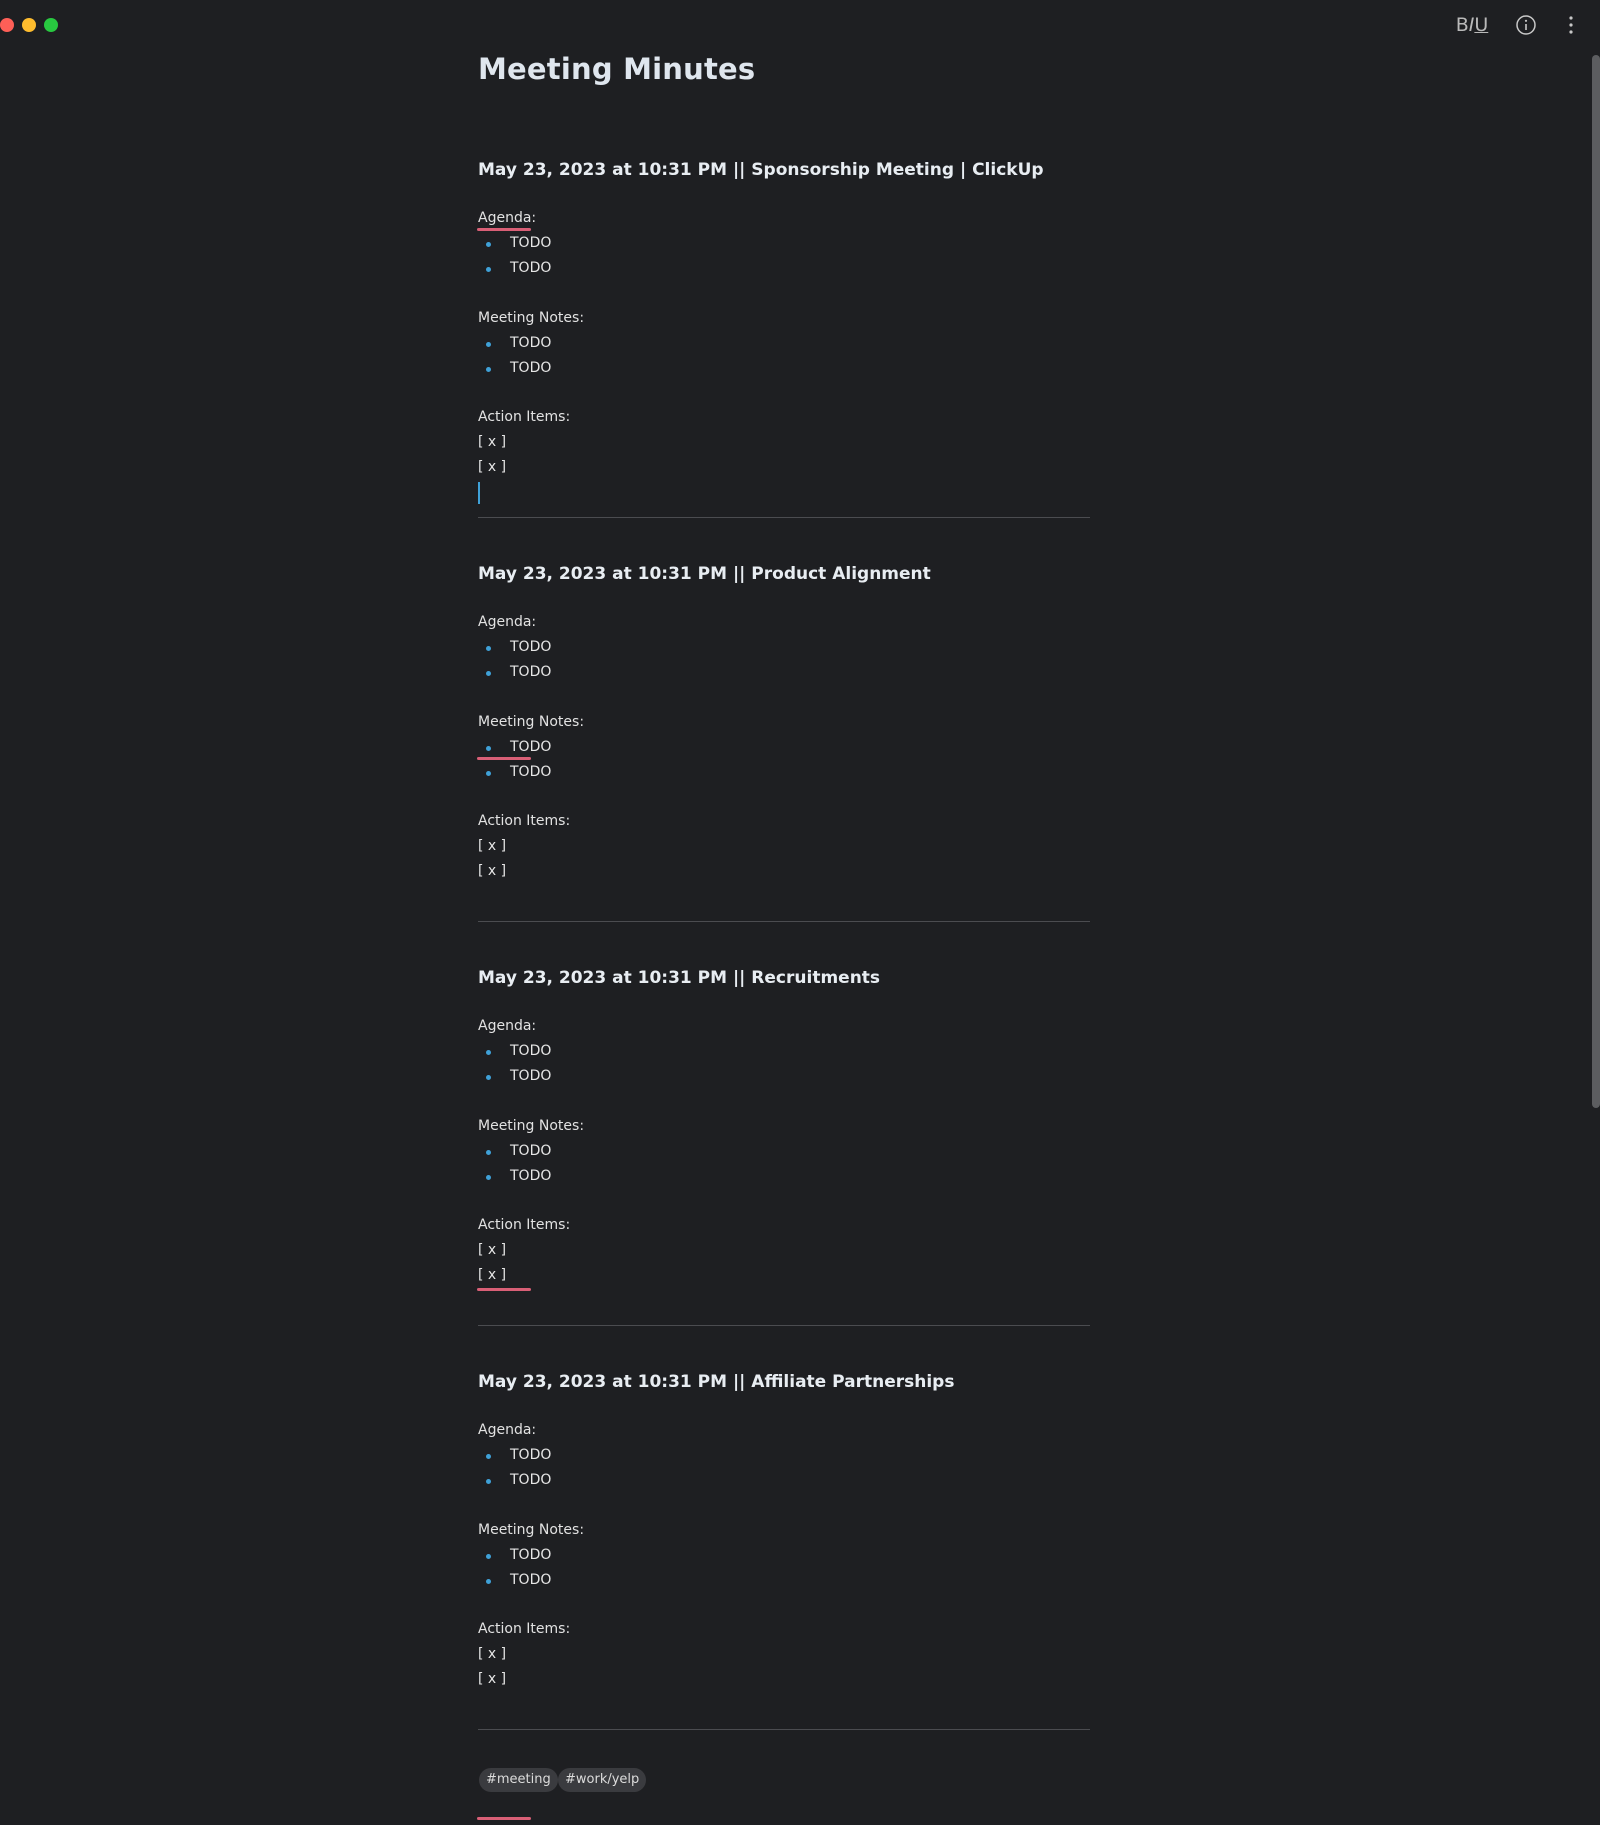 The image size is (1600, 1825). Describe the element at coordinates (1526, 25) in the screenshot. I see `info-icon` at that location.